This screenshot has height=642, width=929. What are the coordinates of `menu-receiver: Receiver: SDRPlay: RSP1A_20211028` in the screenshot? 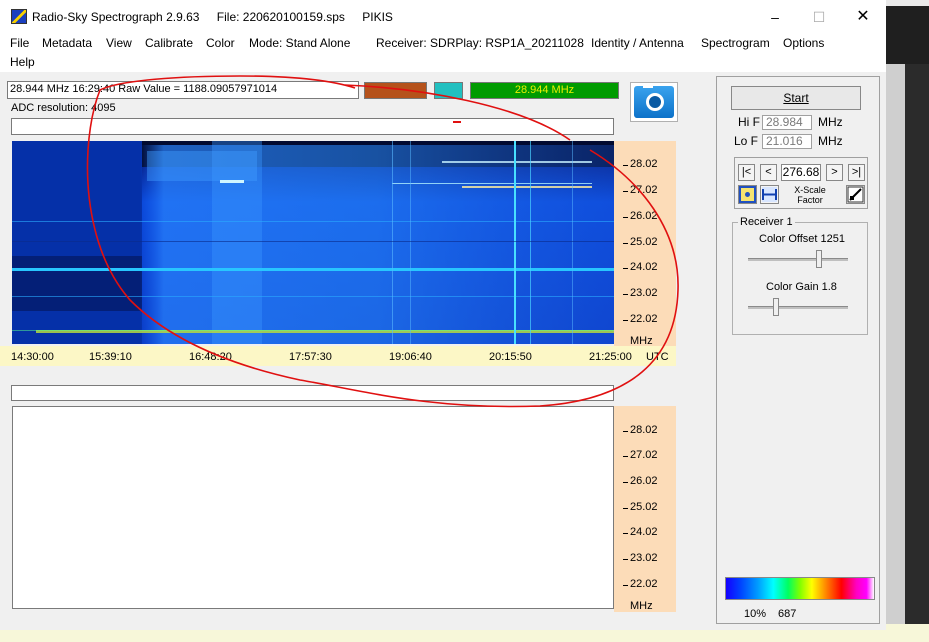 It's located at (480, 43).